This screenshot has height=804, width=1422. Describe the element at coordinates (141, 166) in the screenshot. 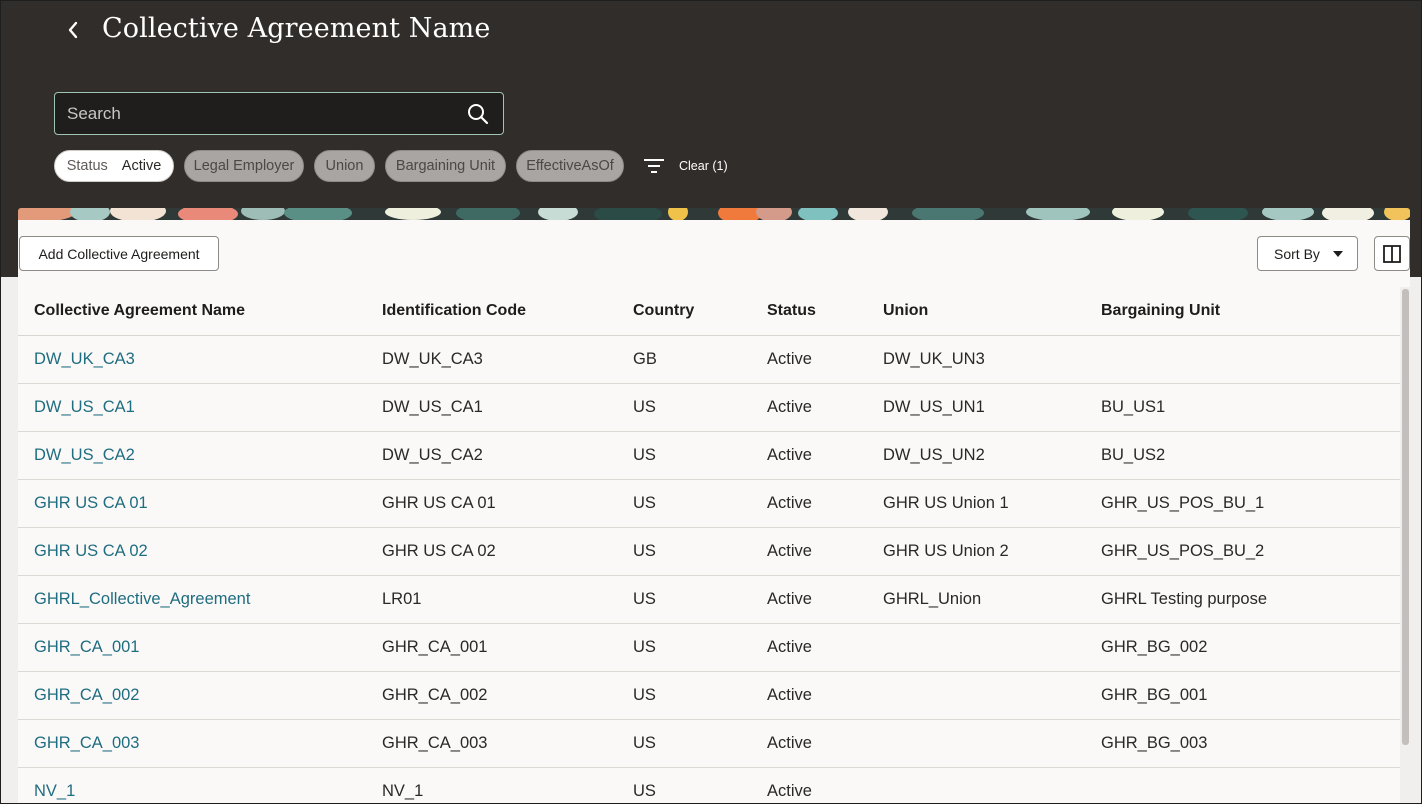

I see `filter-chip-status-value: Active` at that location.